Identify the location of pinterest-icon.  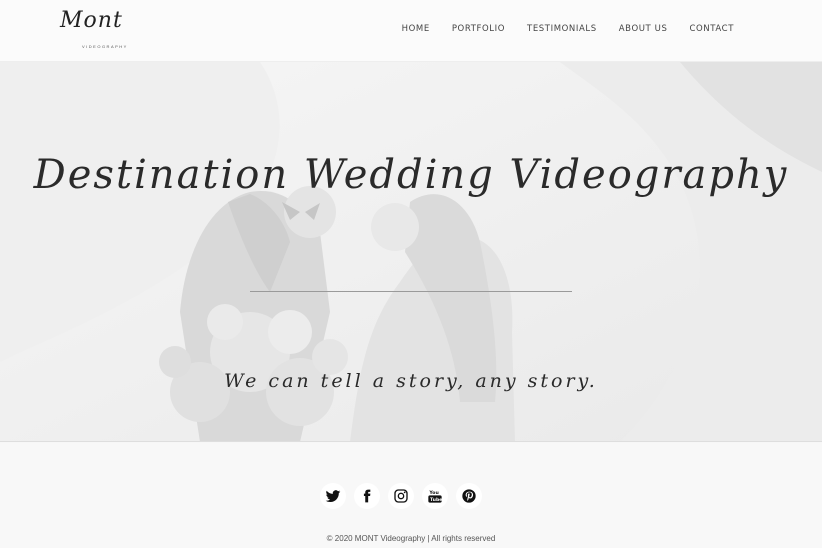
(469, 496).